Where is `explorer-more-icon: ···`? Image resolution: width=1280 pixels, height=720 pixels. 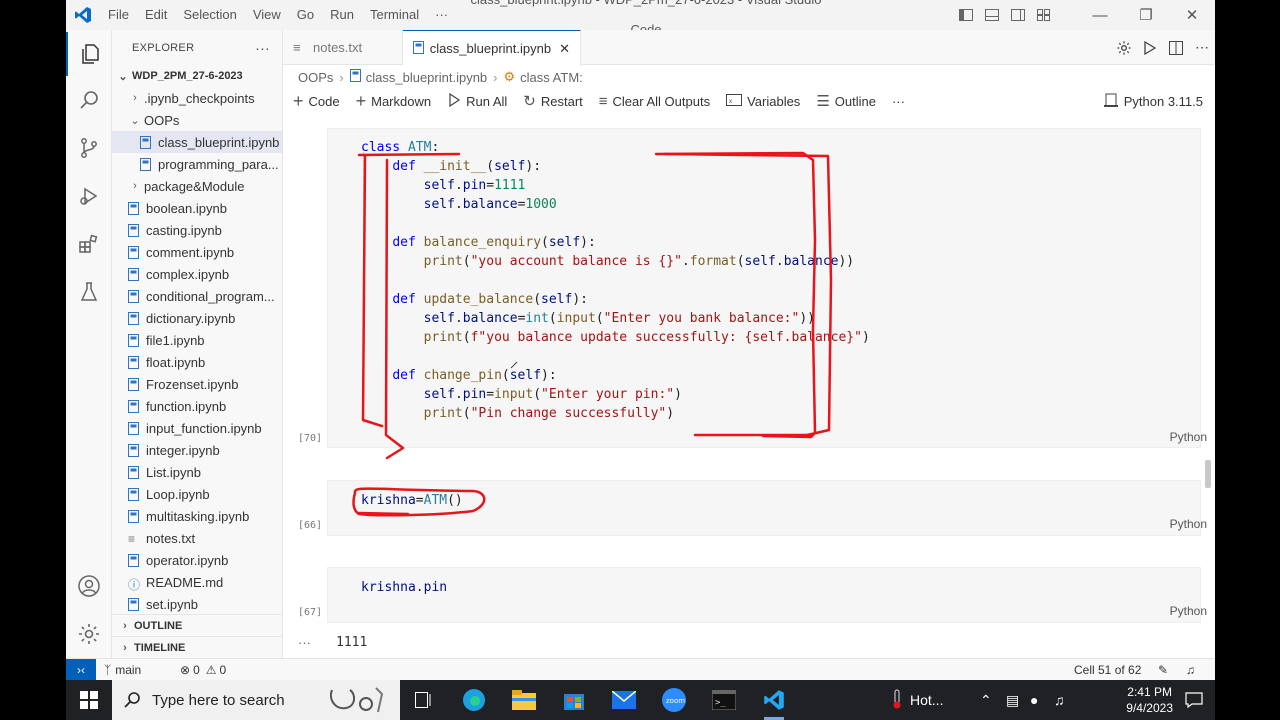 explorer-more-icon: ··· is located at coordinates (262, 48).